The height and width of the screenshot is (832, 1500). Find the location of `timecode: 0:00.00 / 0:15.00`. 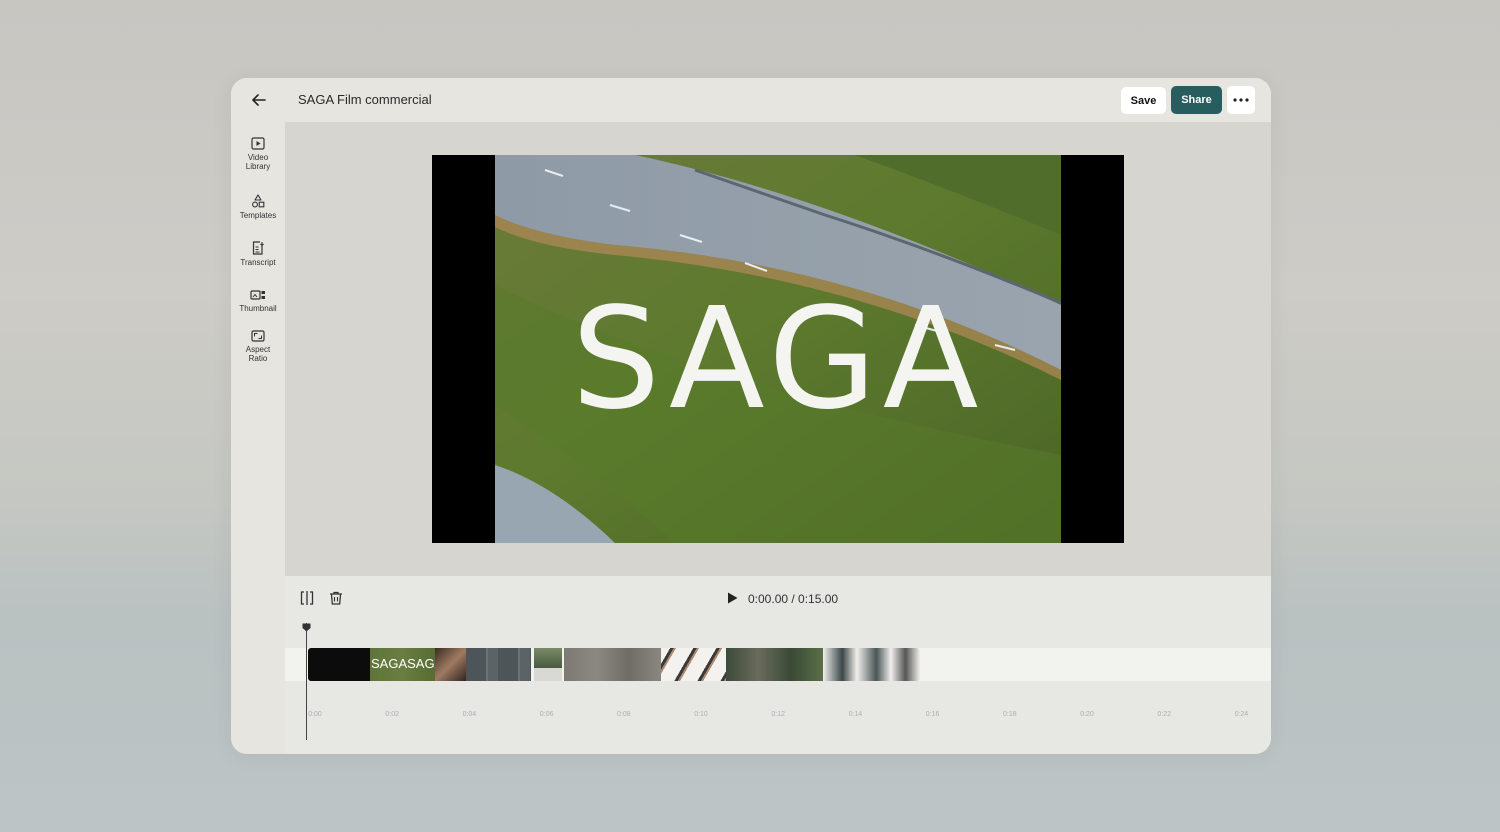

timecode: 0:00.00 / 0:15.00 is located at coordinates (793, 599).